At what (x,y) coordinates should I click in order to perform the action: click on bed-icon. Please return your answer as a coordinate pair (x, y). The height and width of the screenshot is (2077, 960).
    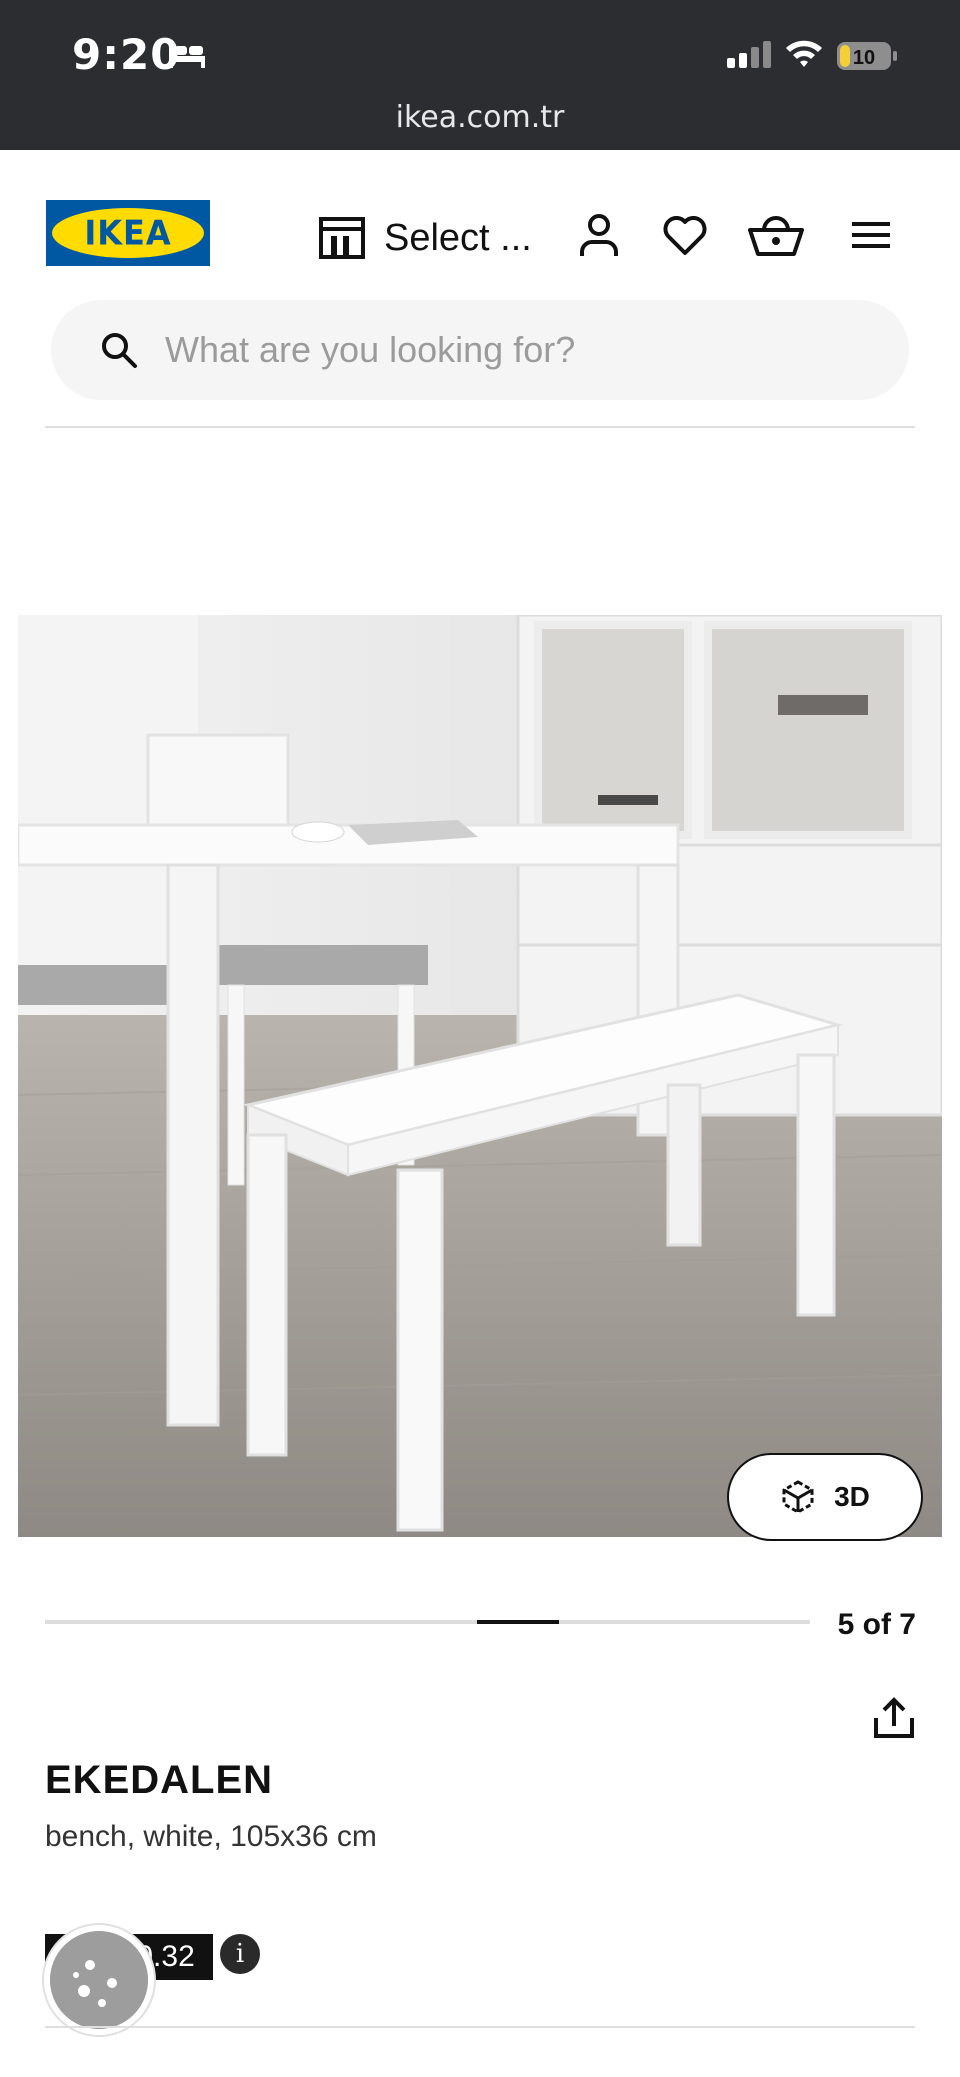
    Looking at the image, I should click on (187, 55).